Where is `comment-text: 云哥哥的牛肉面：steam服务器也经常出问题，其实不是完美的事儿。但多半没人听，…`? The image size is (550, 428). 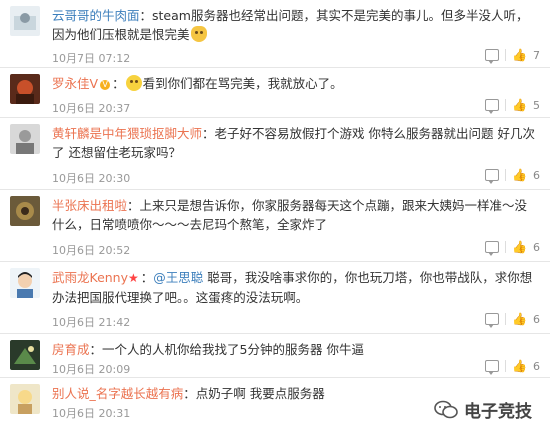
comment-text: 云哥哥的牛肉面：steam服务器也经常出问题，其实不是完美的事儿。但多半没人听，… is located at coordinates (290, 25).